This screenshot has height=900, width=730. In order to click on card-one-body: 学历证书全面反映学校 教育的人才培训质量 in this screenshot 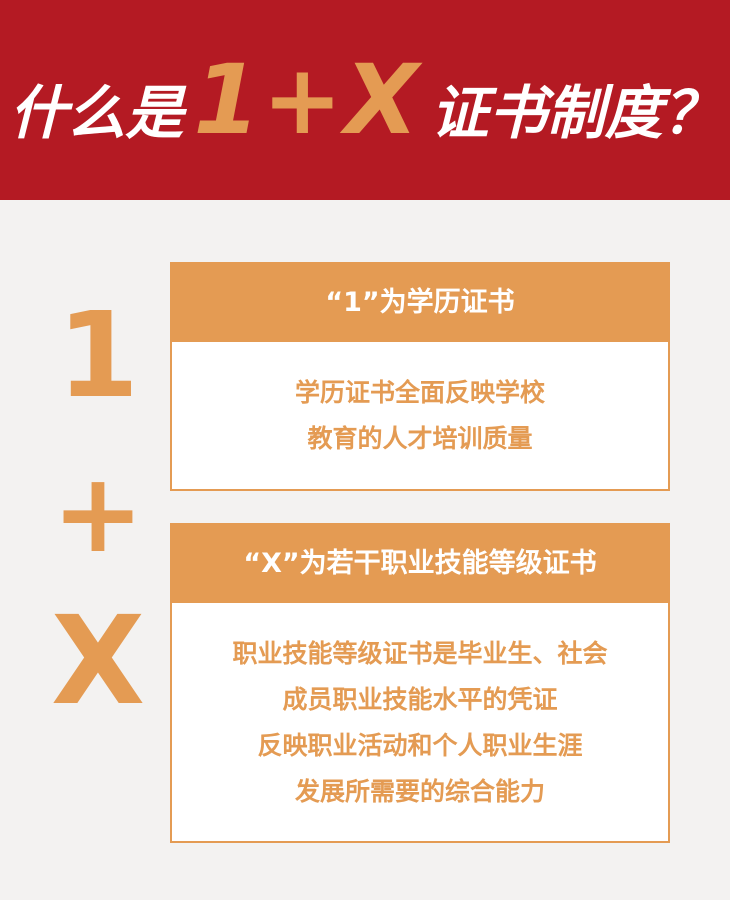, I will do `click(420, 402)`.